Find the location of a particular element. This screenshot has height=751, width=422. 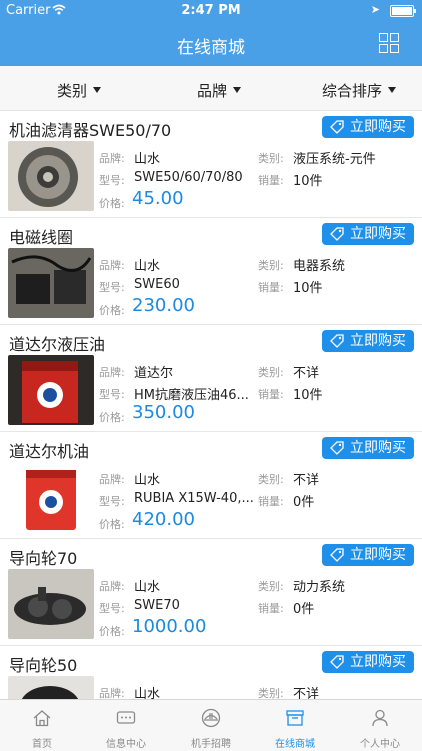

product-item: 导向轮50 立即购买 品牌: 山水 类别: 不详 is located at coordinates (211, 672).